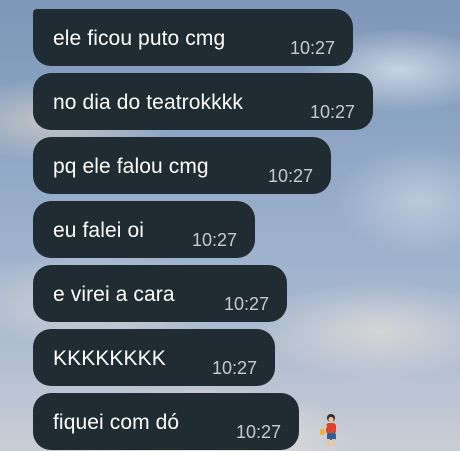 Image resolution: width=460 pixels, height=451 pixels. I want to click on message-bubble: pq ele falou cmg 10:27, so click(182, 165).